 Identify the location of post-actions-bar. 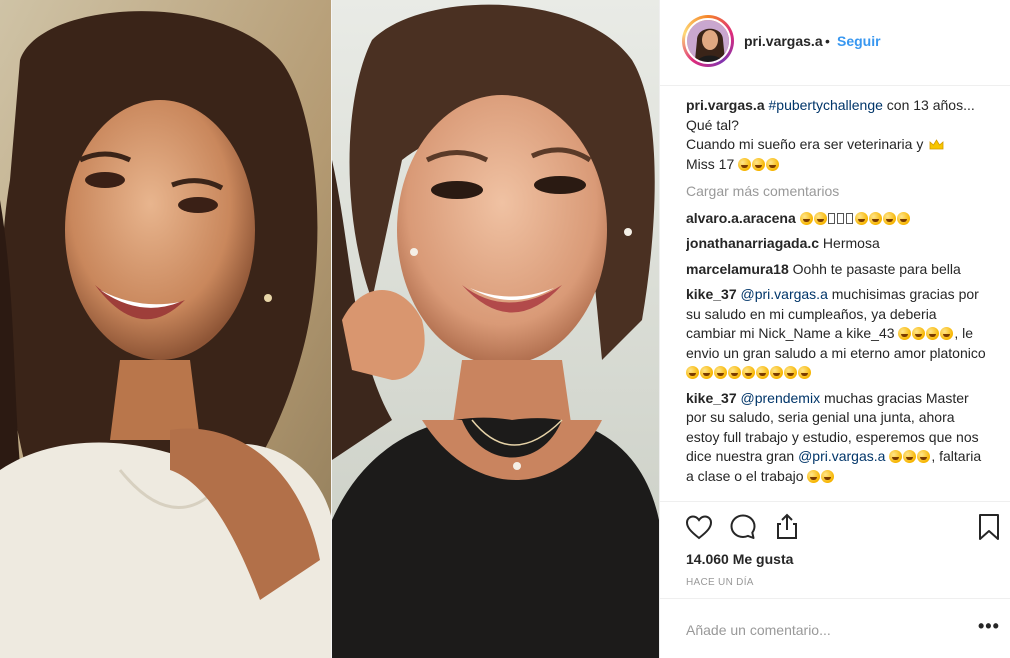
(835, 526).